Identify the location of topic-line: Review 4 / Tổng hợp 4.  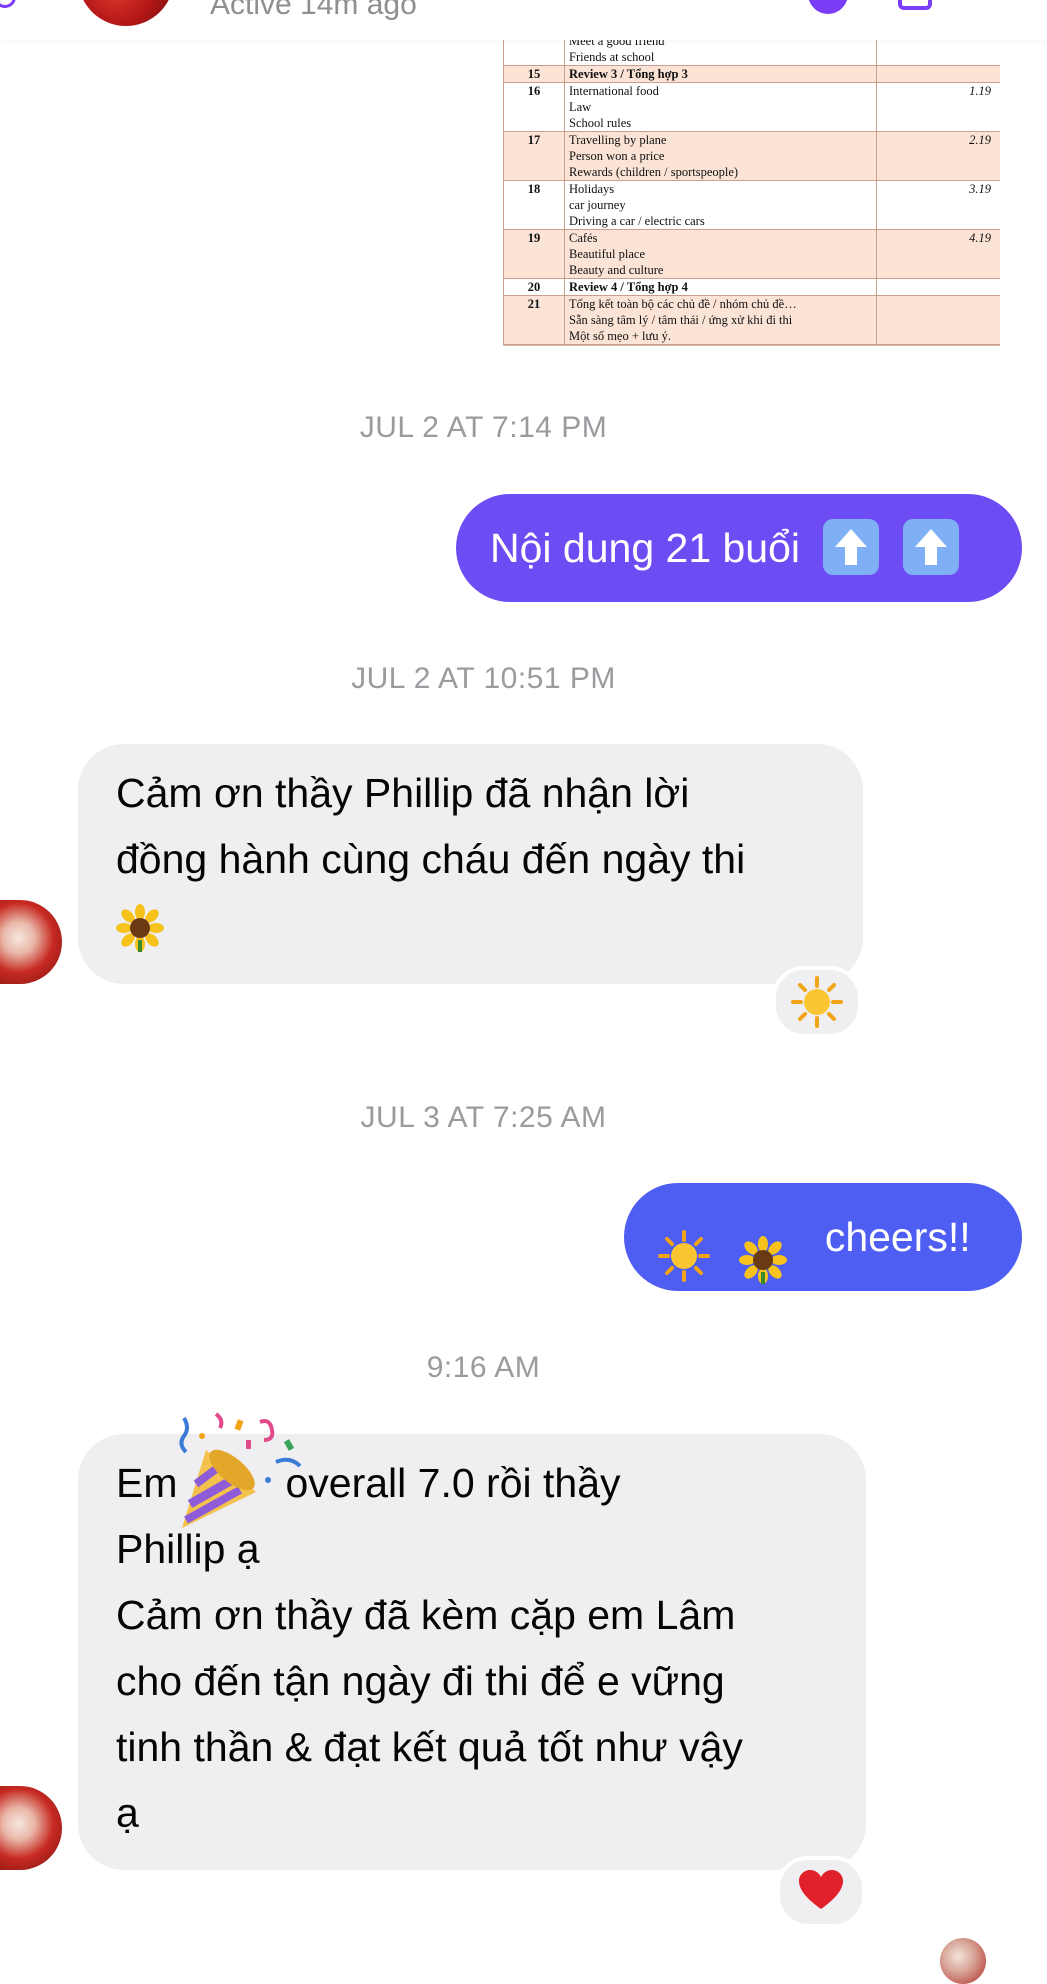
(628, 287).